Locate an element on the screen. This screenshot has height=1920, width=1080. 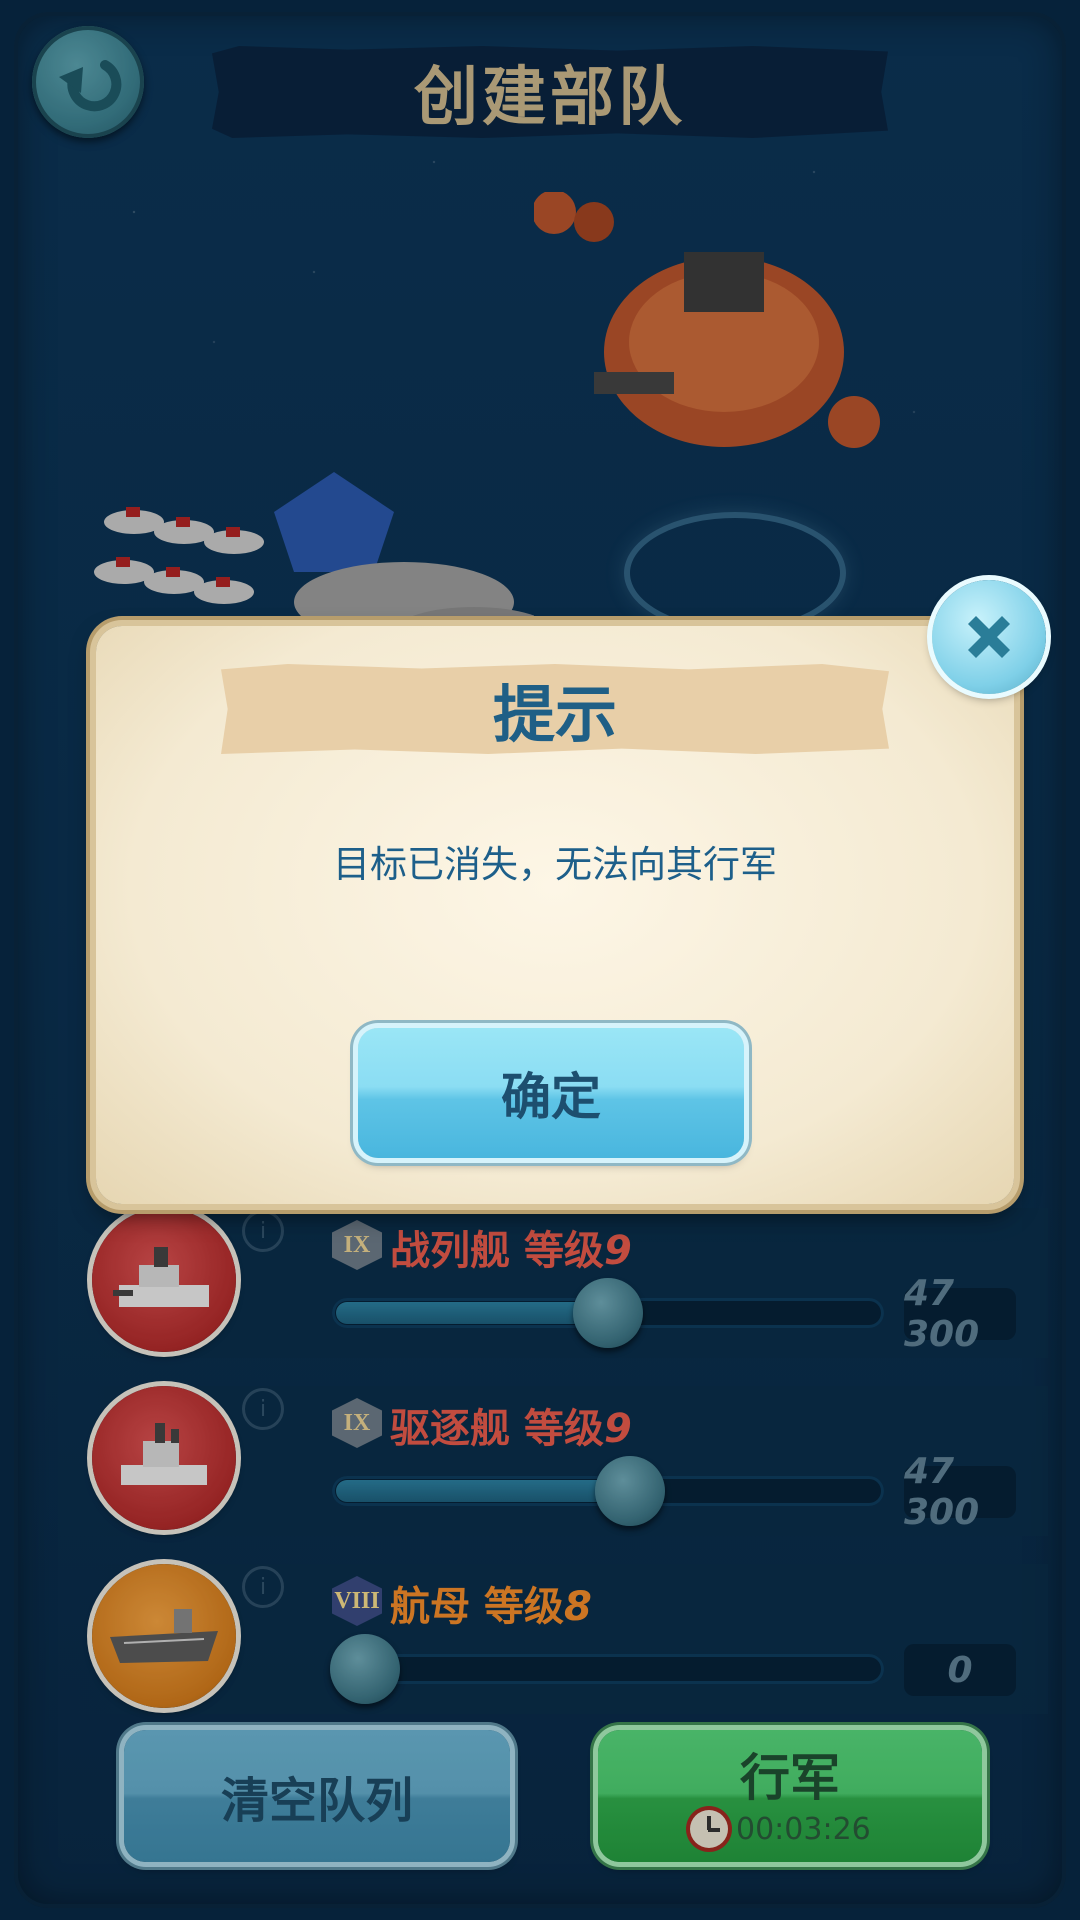
confirm-button: 确定 is located at coordinates (551, 1093).